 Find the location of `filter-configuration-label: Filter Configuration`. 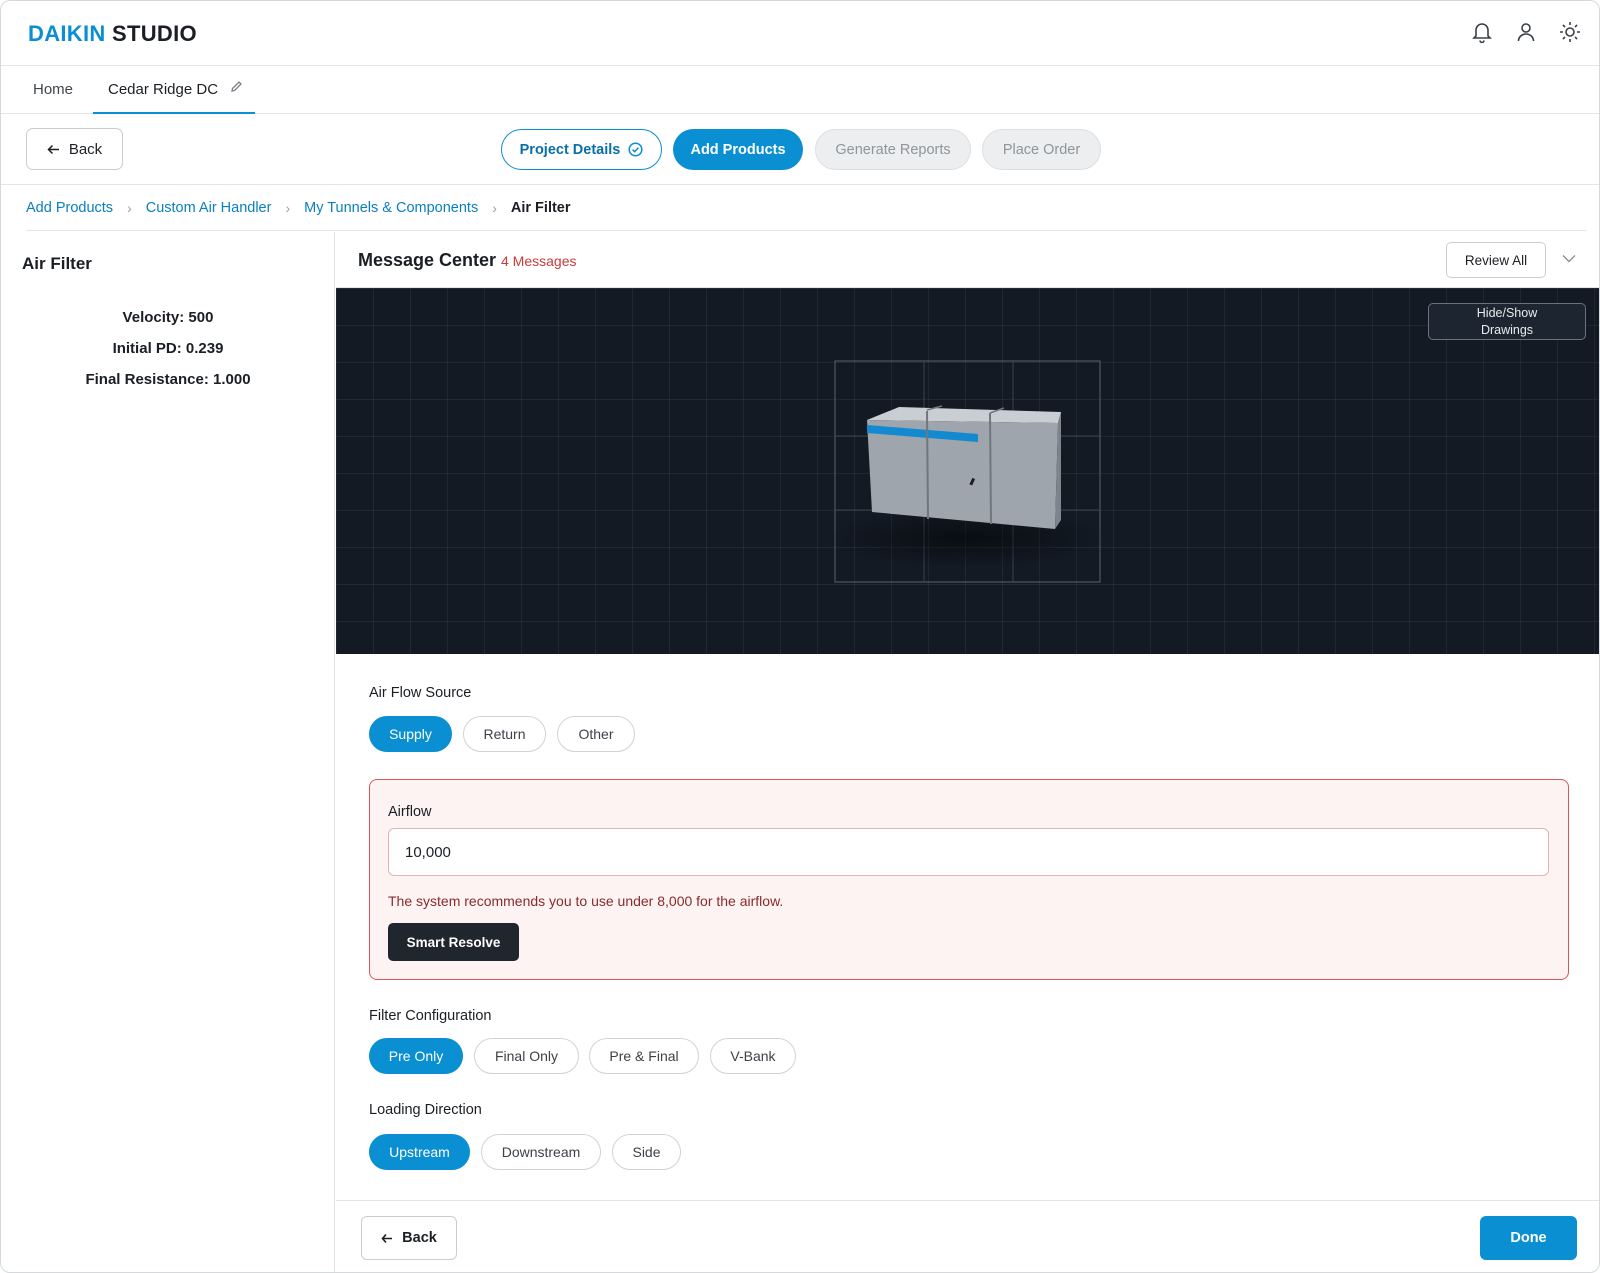

filter-configuration-label: Filter Configuration is located at coordinates (430, 1016).